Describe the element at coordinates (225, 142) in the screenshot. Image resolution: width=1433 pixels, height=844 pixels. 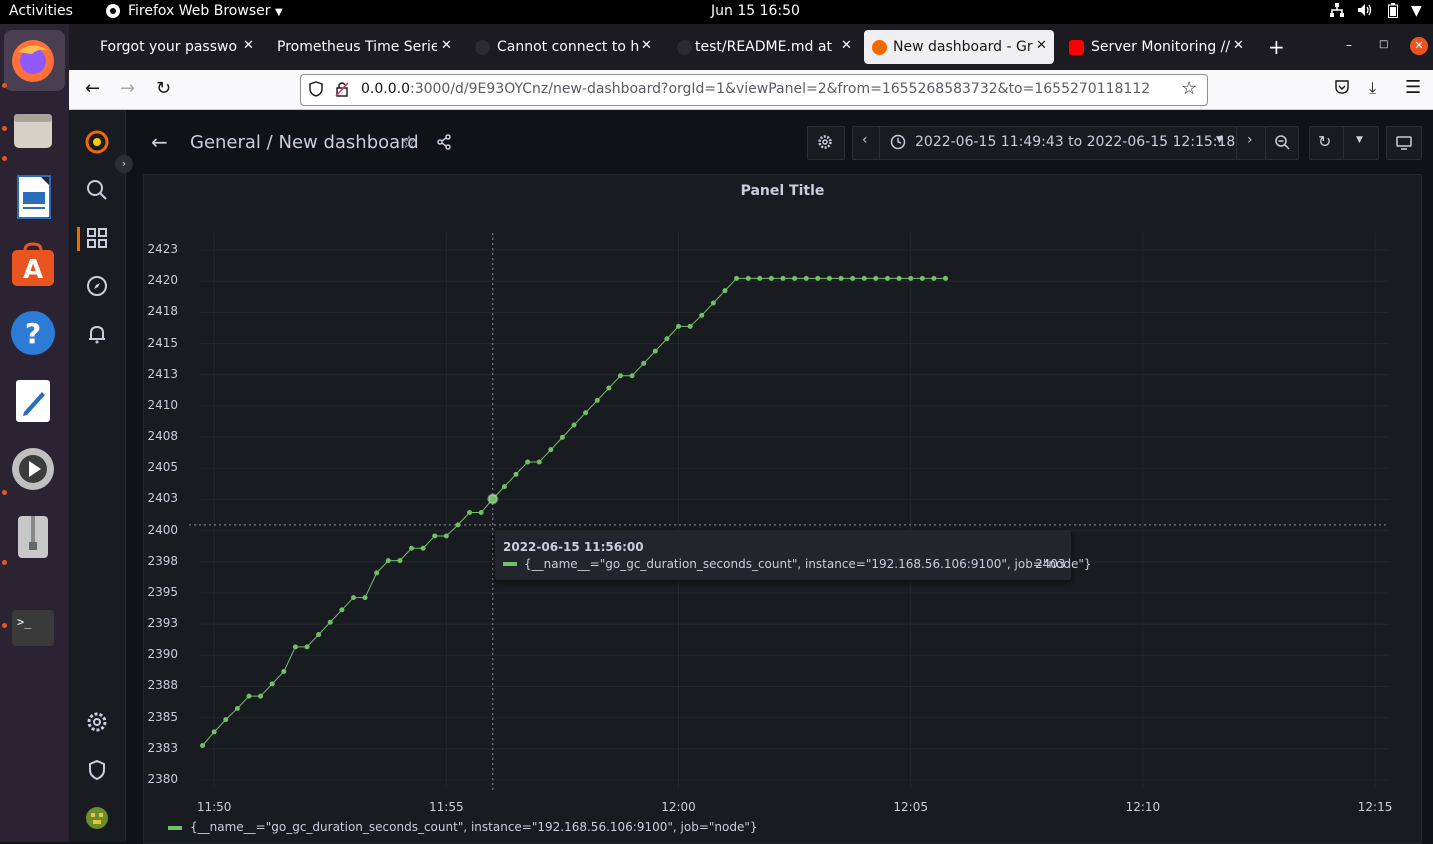
I see `breadcrumb-folder: General` at that location.